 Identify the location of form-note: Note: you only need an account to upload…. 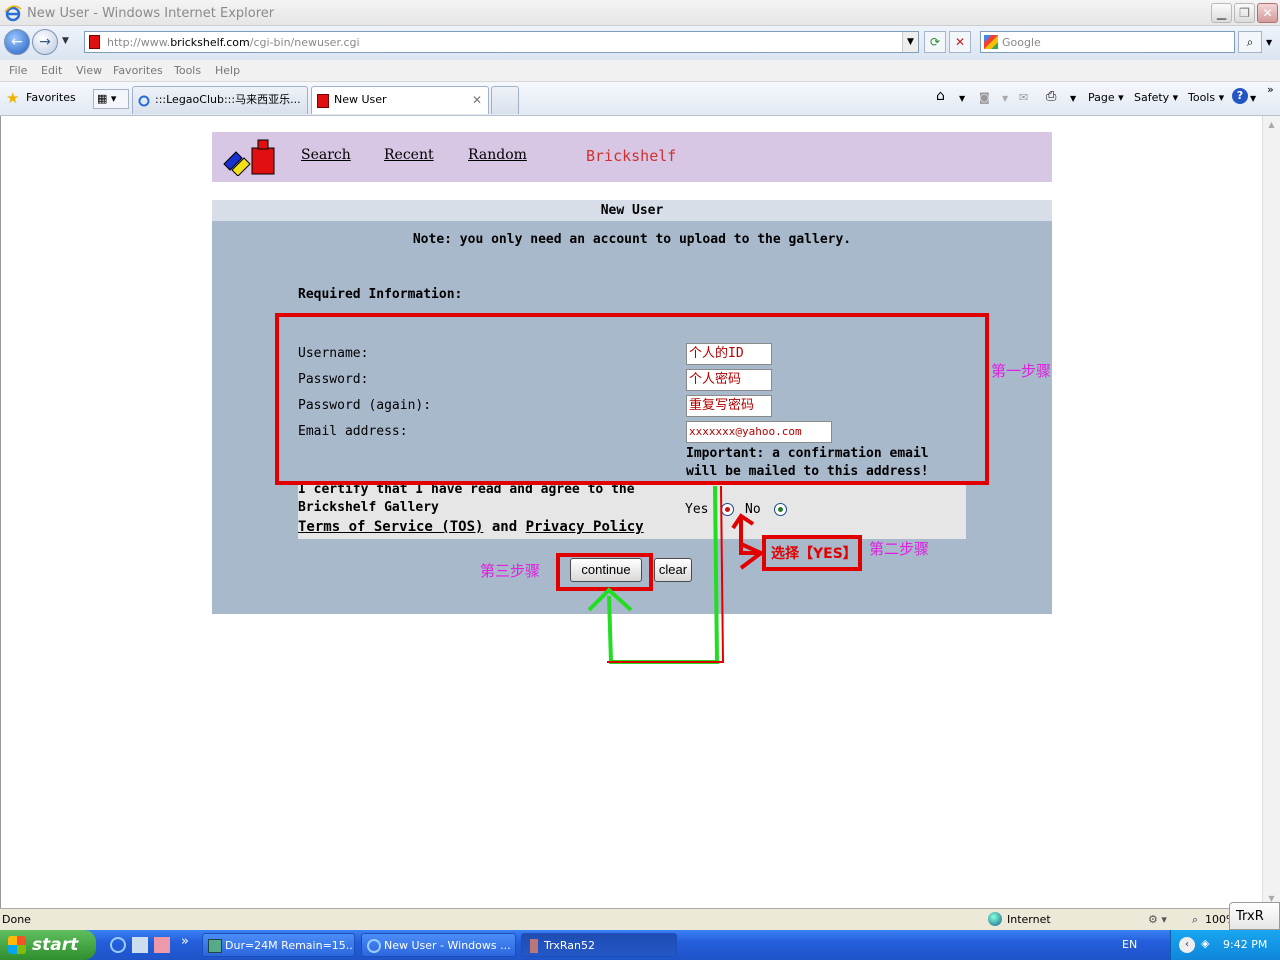
(632, 239).